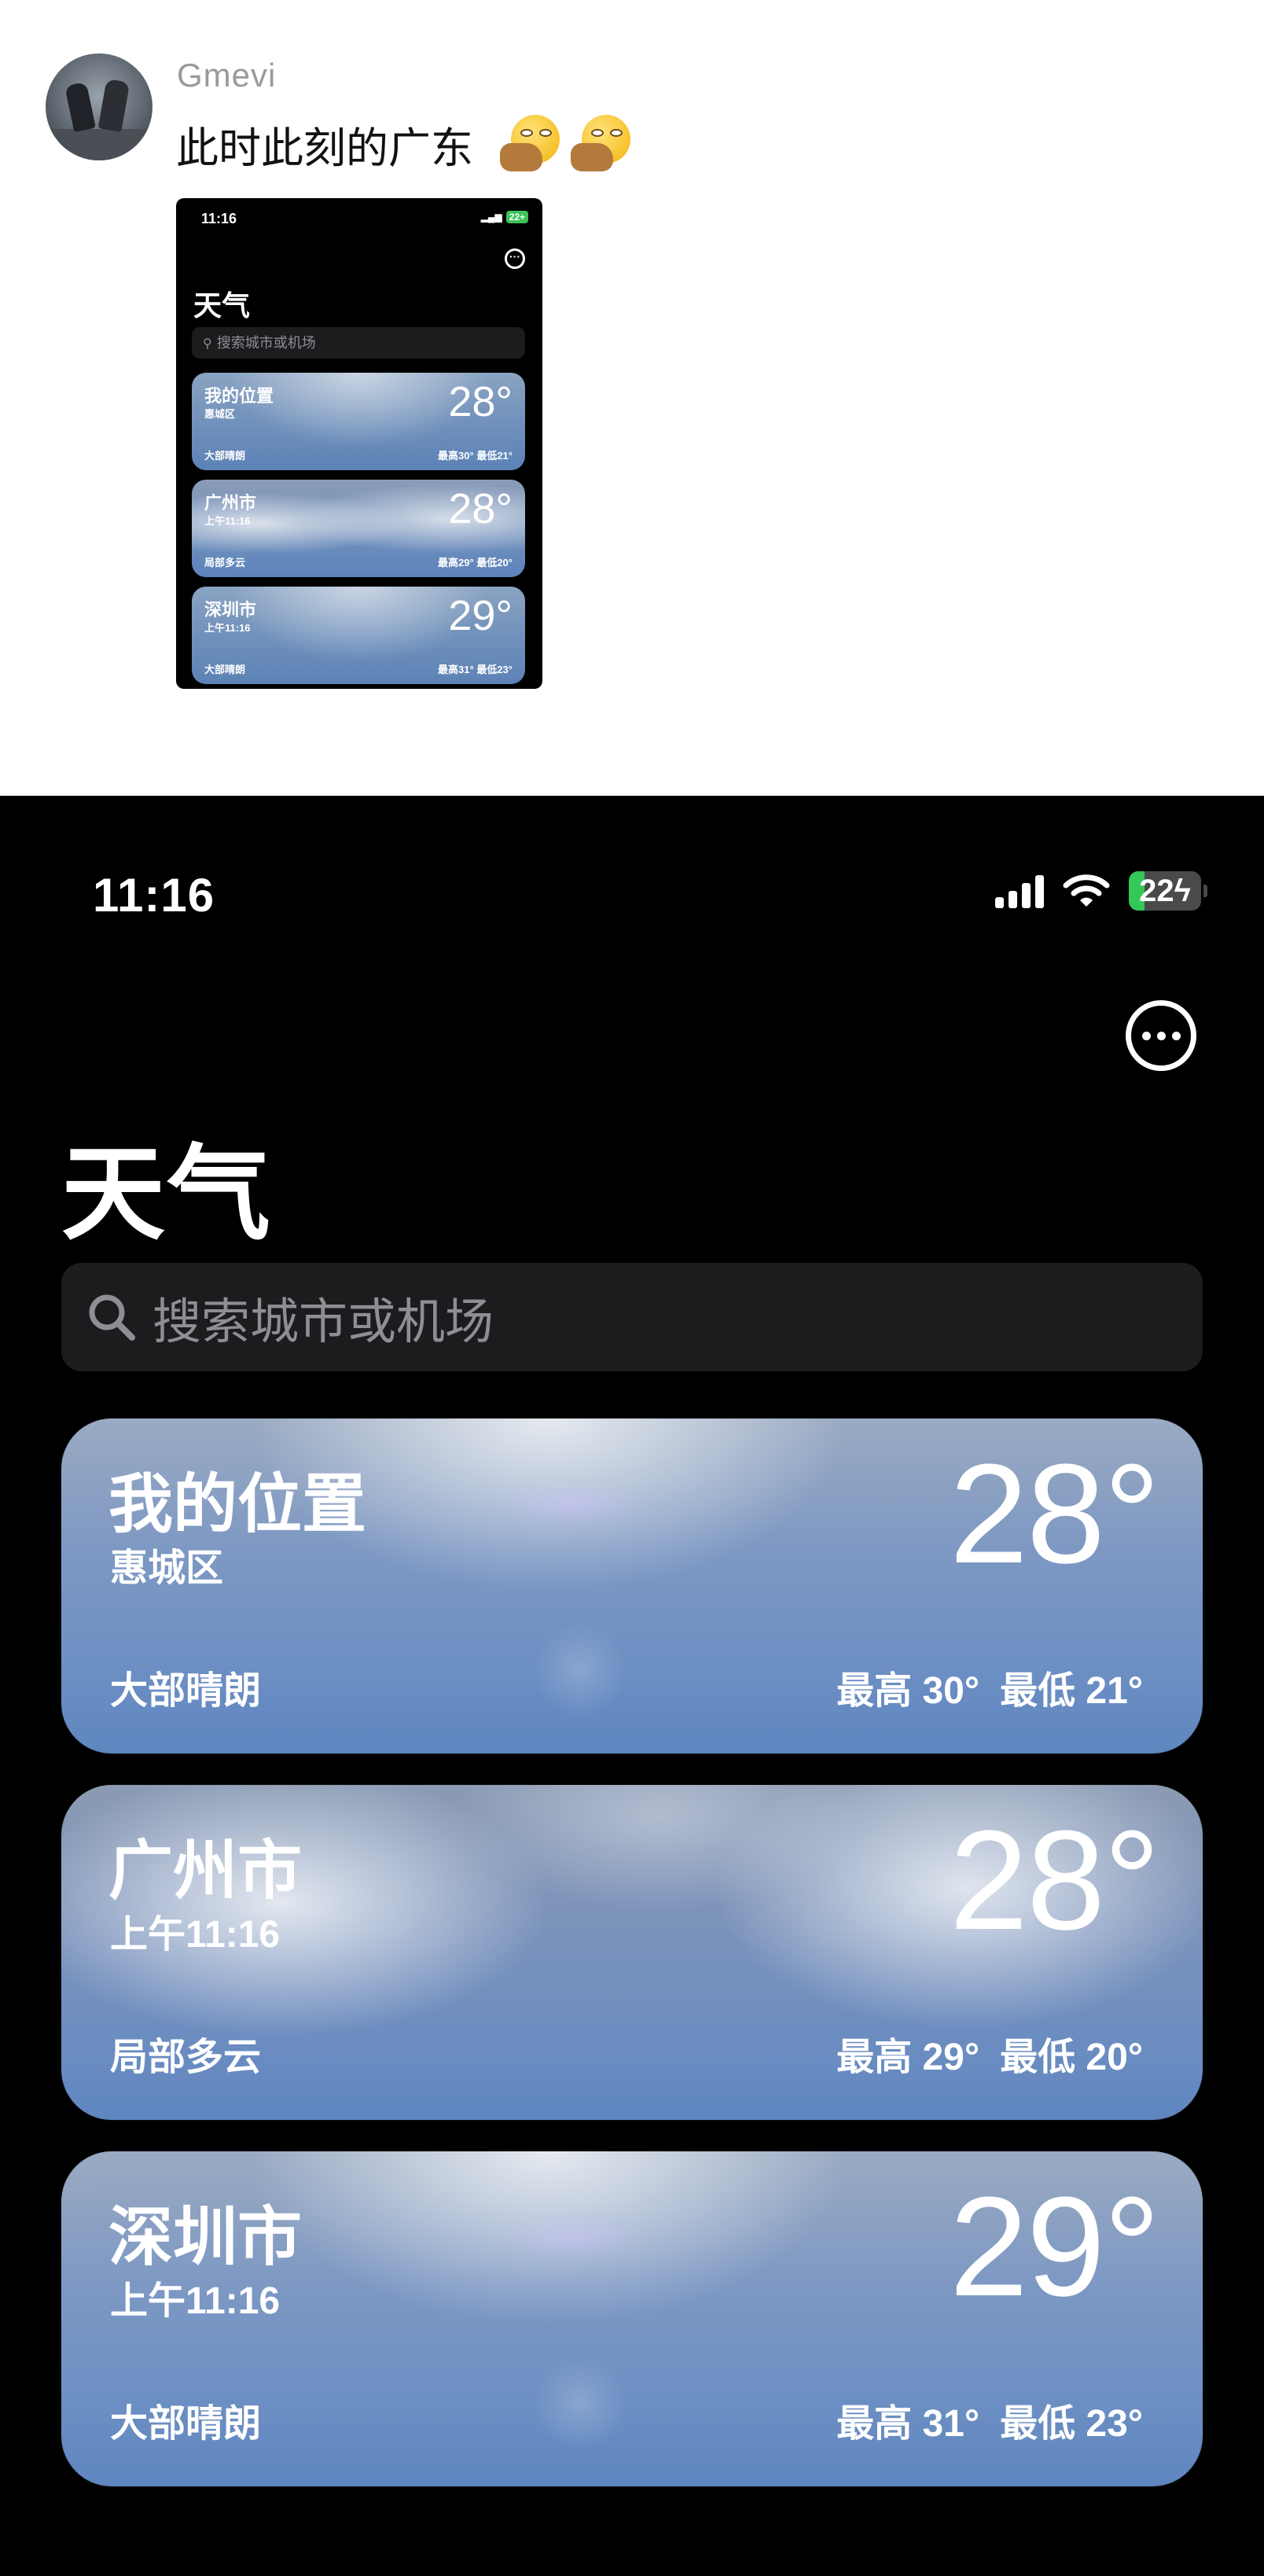  What do you see at coordinates (494, 456) in the screenshot?
I see `thumb-card-low: 最低21°` at bounding box center [494, 456].